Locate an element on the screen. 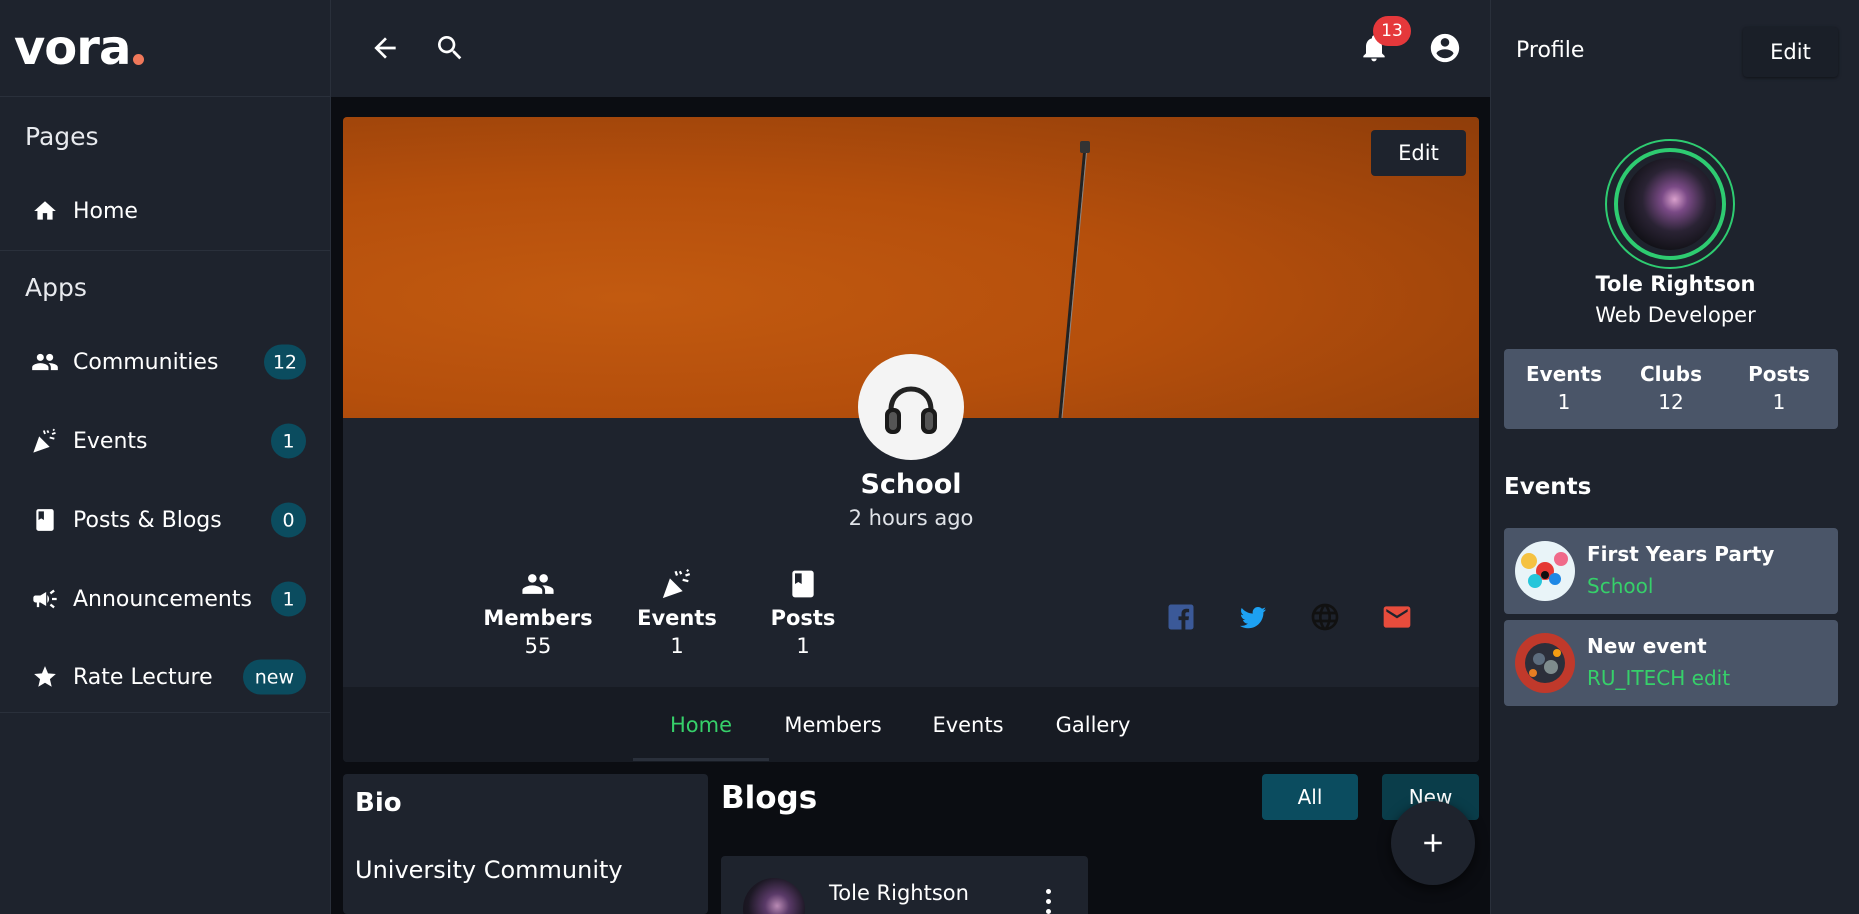 The image size is (1859, 914). people-icon is located at coordinates (538, 584).